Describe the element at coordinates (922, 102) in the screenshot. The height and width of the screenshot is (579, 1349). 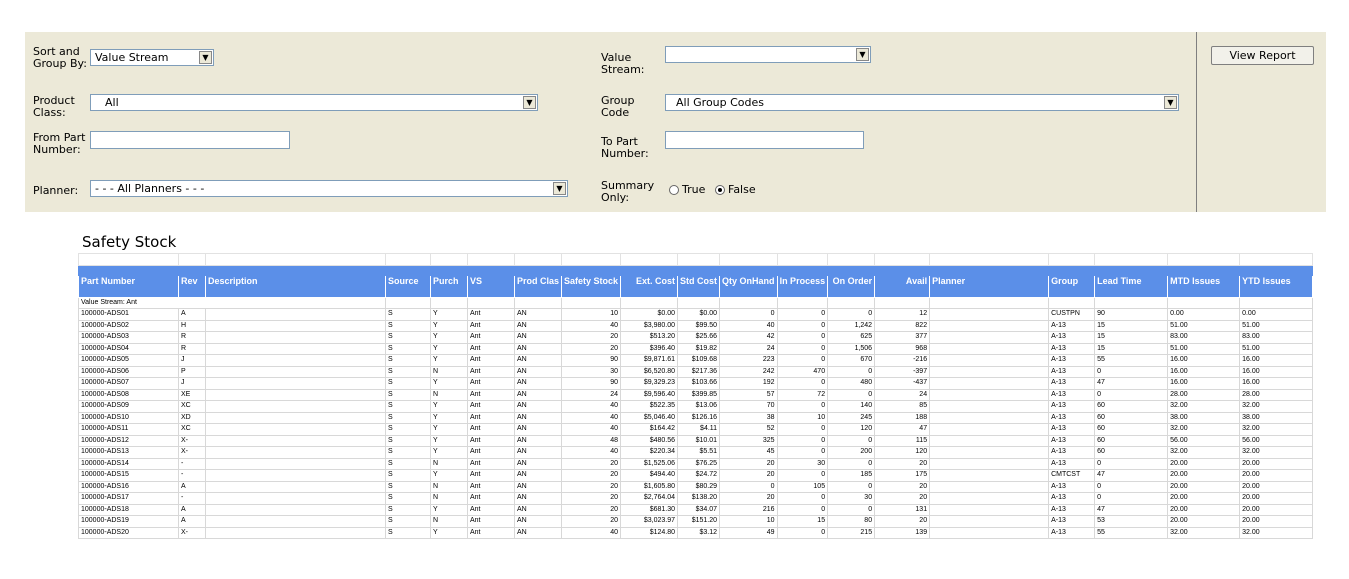
I see `group-code-select: All Group Codes ▼` at that location.